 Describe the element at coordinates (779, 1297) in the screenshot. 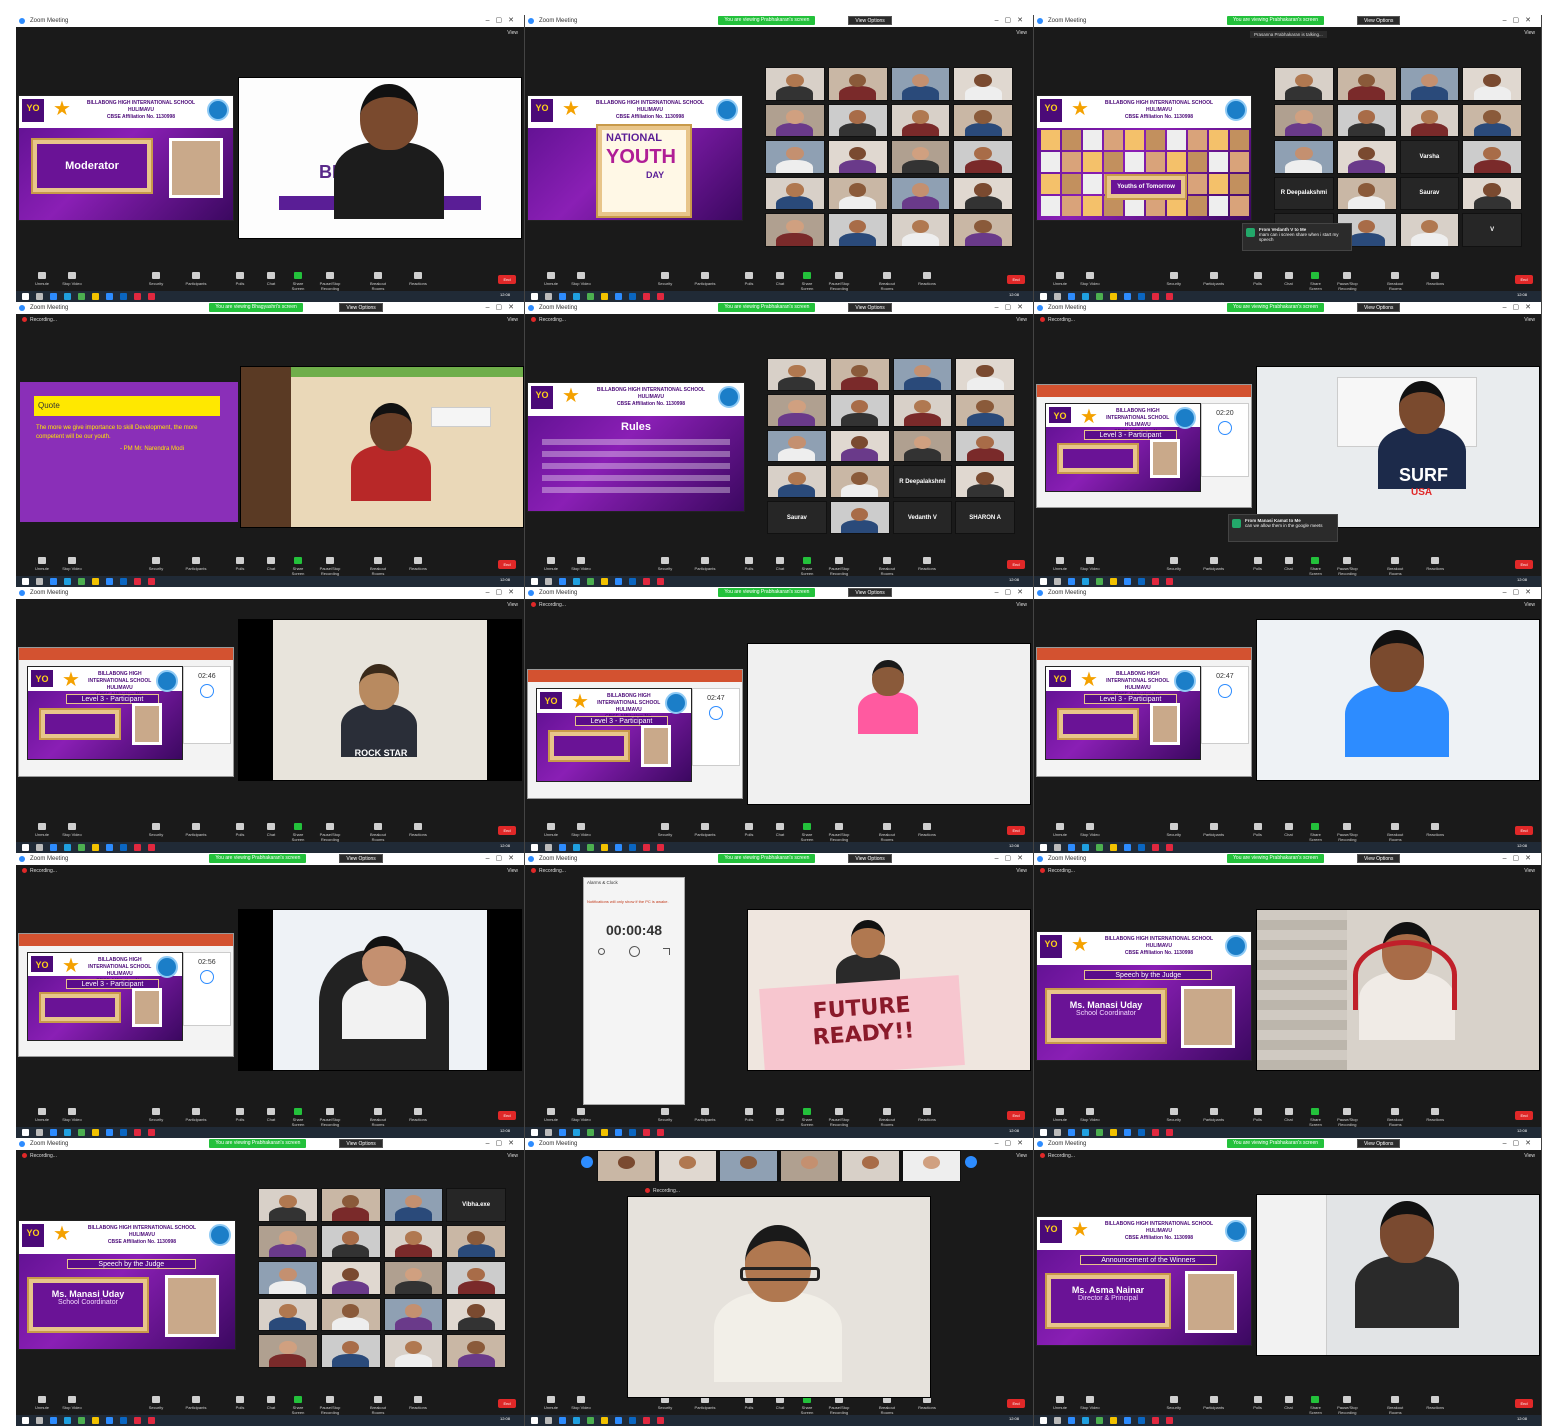

I see `speaker-video` at that location.